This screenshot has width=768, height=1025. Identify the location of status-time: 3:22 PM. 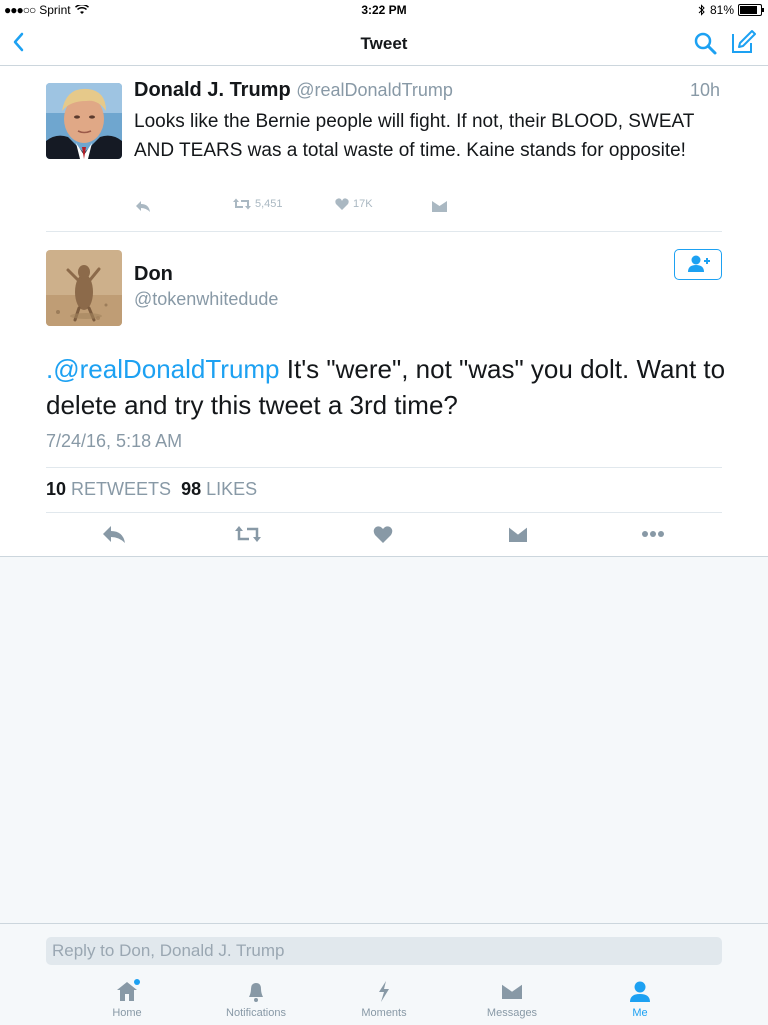
(384, 10).